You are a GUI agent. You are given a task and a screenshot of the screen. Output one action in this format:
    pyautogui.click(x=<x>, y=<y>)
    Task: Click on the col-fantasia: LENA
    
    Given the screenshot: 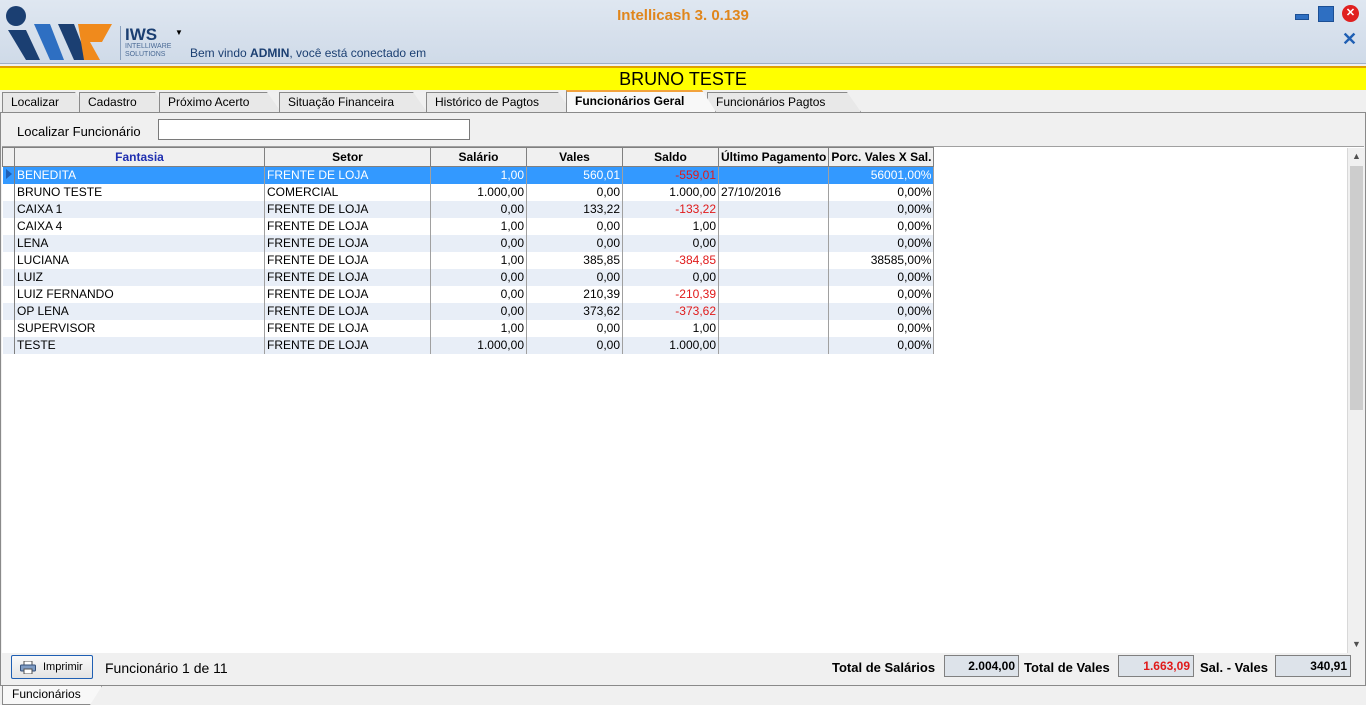 What is the action you would take?
    pyautogui.click(x=139, y=243)
    